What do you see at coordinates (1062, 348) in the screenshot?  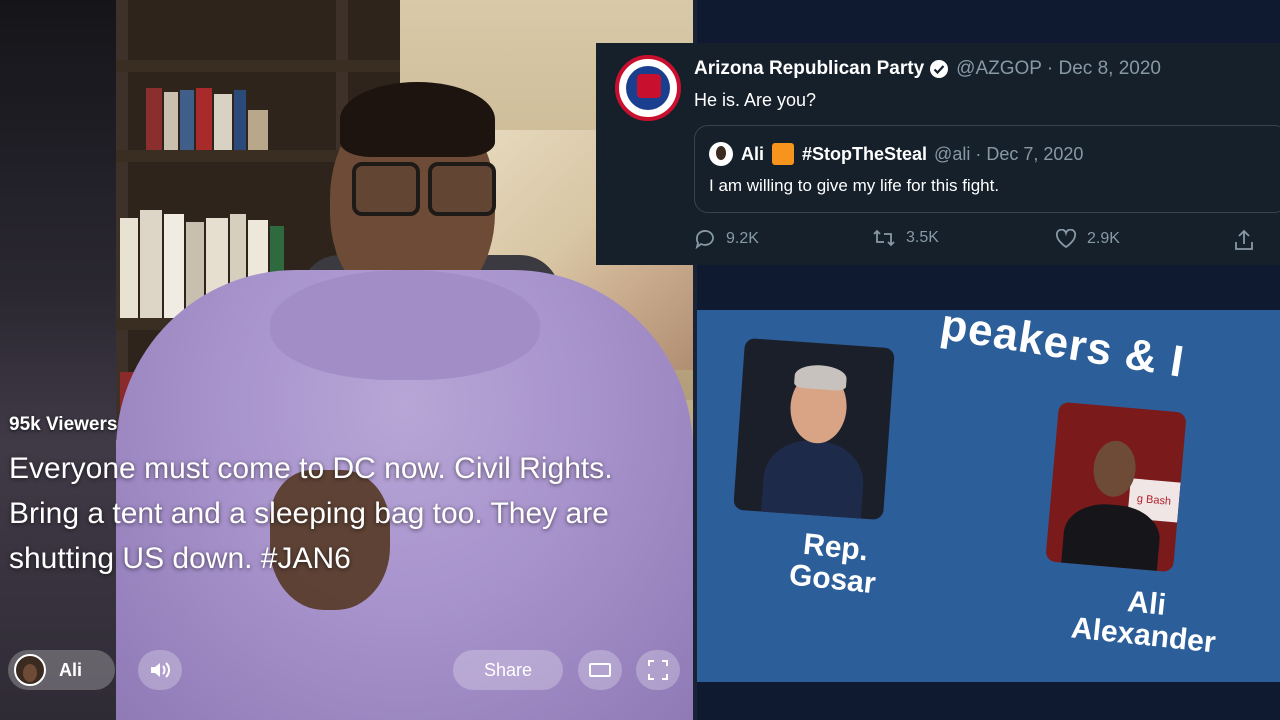 I see `slide-title: peakers & I` at bounding box center [1062, 348].